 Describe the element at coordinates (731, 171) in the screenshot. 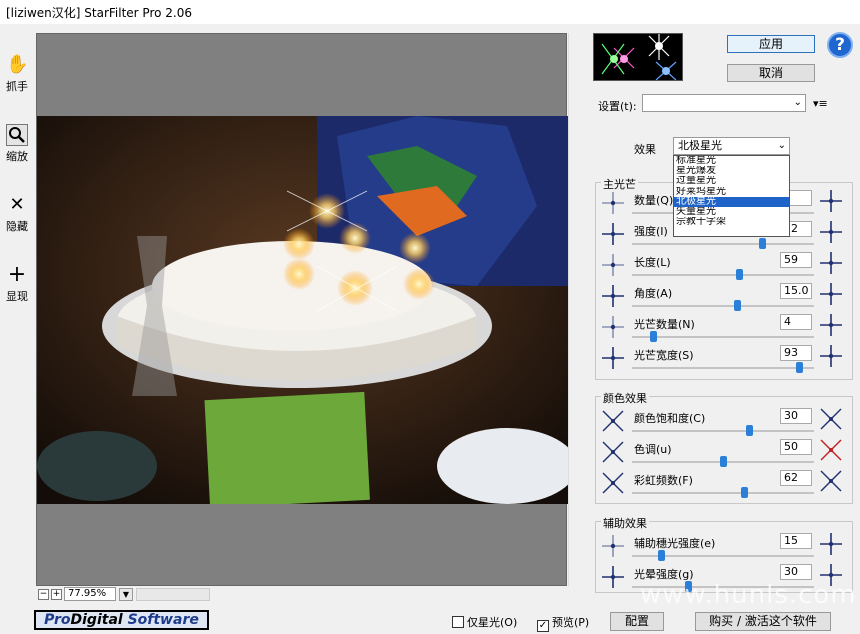

I see `effect-option: 星光爆发` at that location.